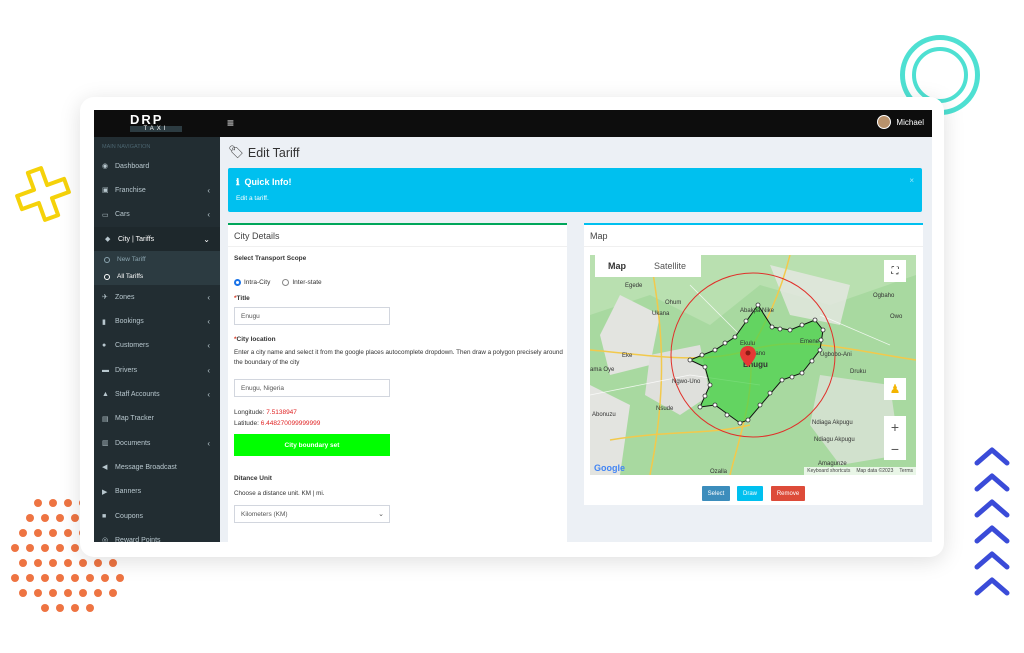 The width and height of the screenshot is (1024, 653). I want to click on menu-toggle-icon: ≡, so click(230, 123).